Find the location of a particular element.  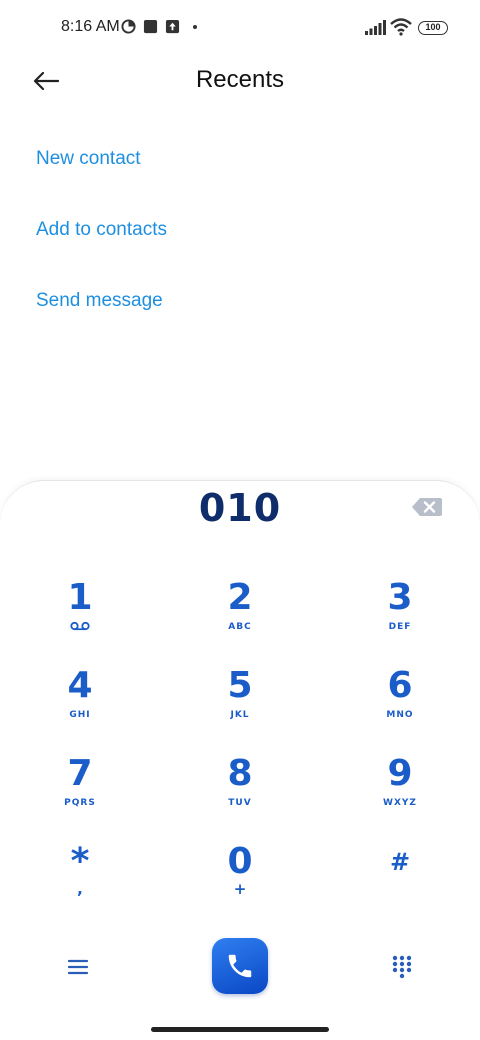

dialpad-icon is located at coordinates (402, 967).